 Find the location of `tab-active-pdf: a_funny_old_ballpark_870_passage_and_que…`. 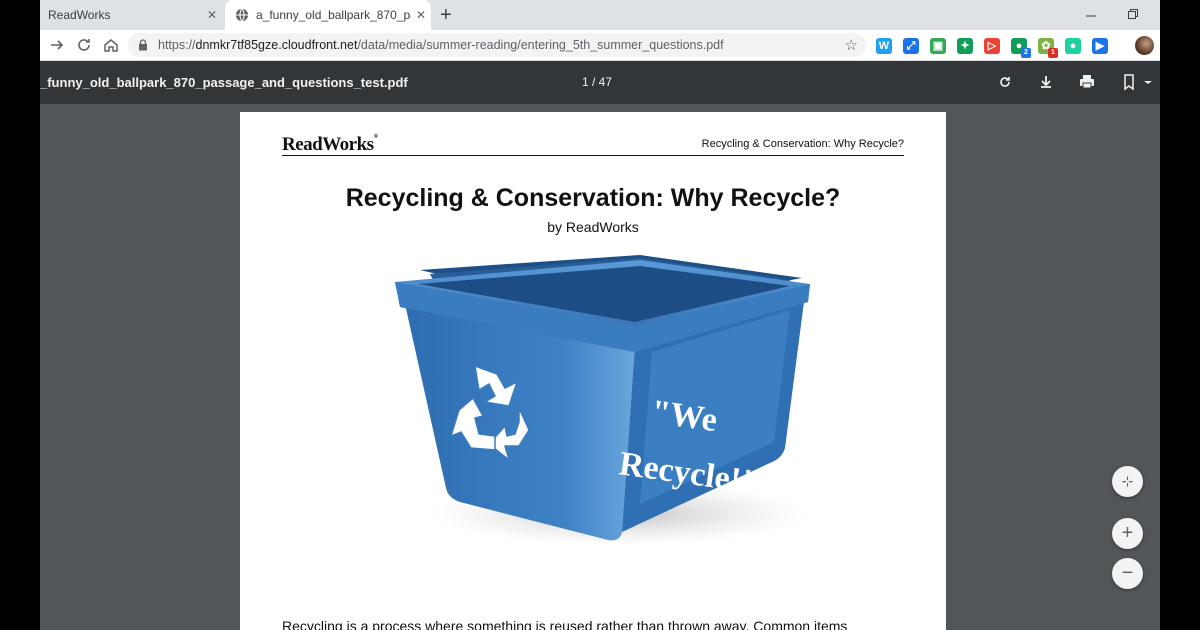

tab-active-pdf: a_funny_old_ballpark_870_passage_and_que… is located at coordinates (328, 15).